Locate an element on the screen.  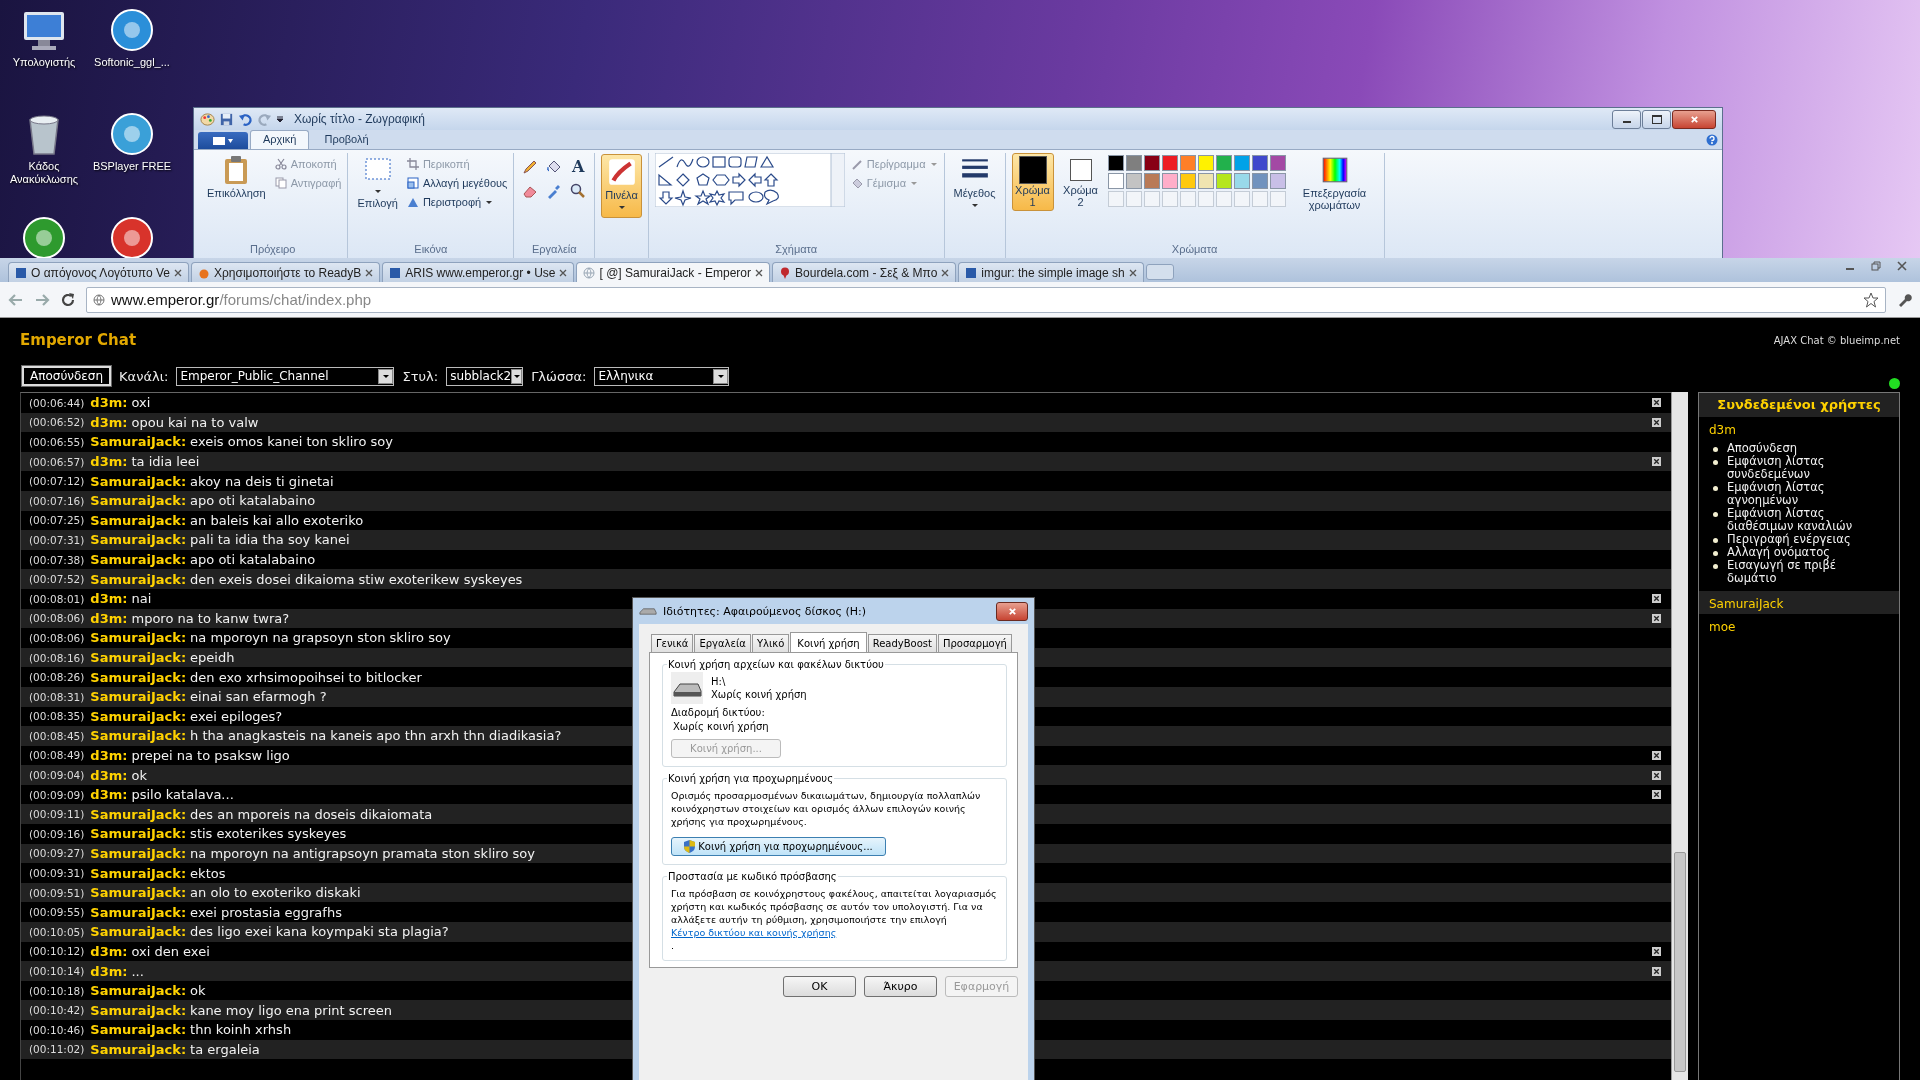
language-select: Ελληνικα is located at coordinates (662, 376).